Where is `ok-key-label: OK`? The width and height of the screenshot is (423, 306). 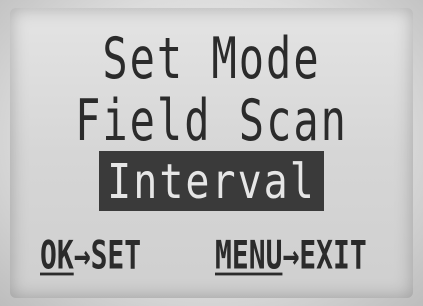
ok-key-label: OK is located at coordinates (57, 255).